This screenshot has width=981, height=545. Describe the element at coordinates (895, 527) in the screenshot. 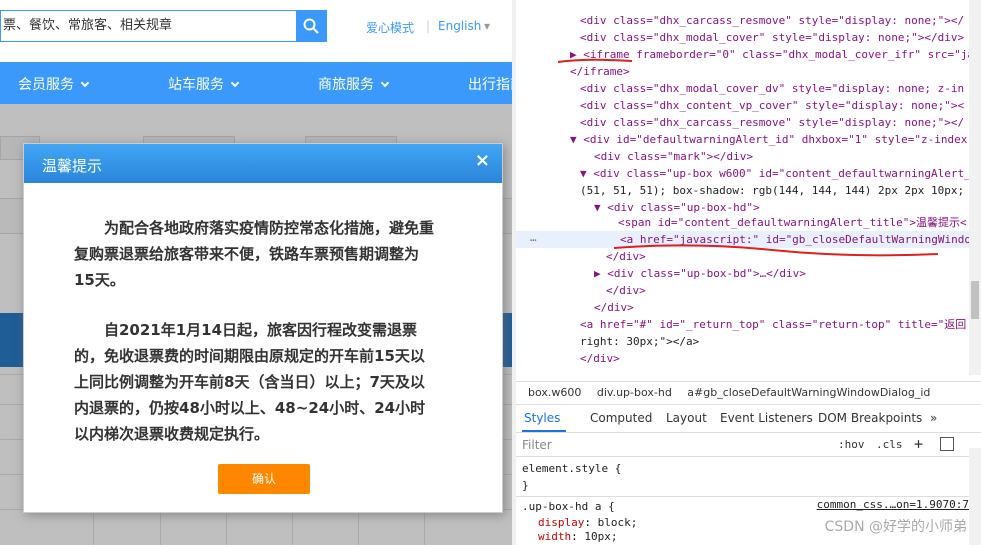

I see `watermark: CSDN @好学的小师弟` at that location.